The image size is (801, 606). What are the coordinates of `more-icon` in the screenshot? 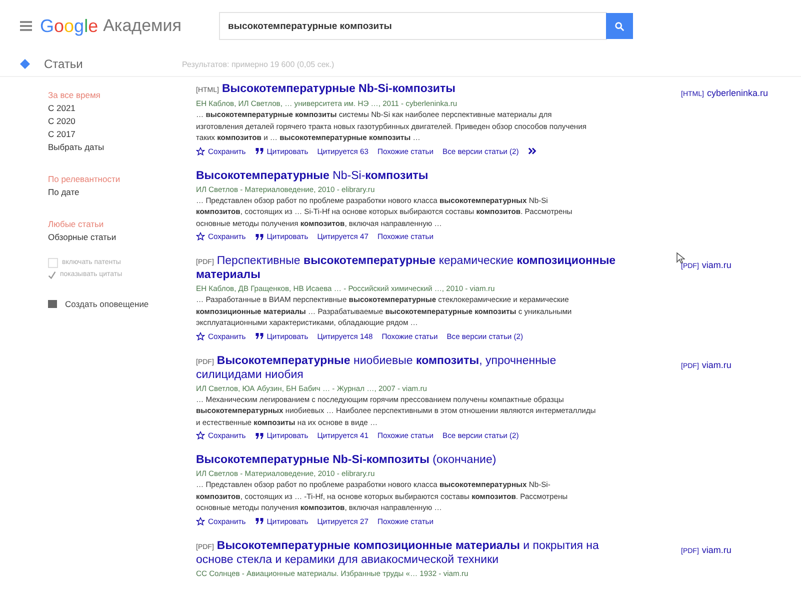 It's located at (532, 151).